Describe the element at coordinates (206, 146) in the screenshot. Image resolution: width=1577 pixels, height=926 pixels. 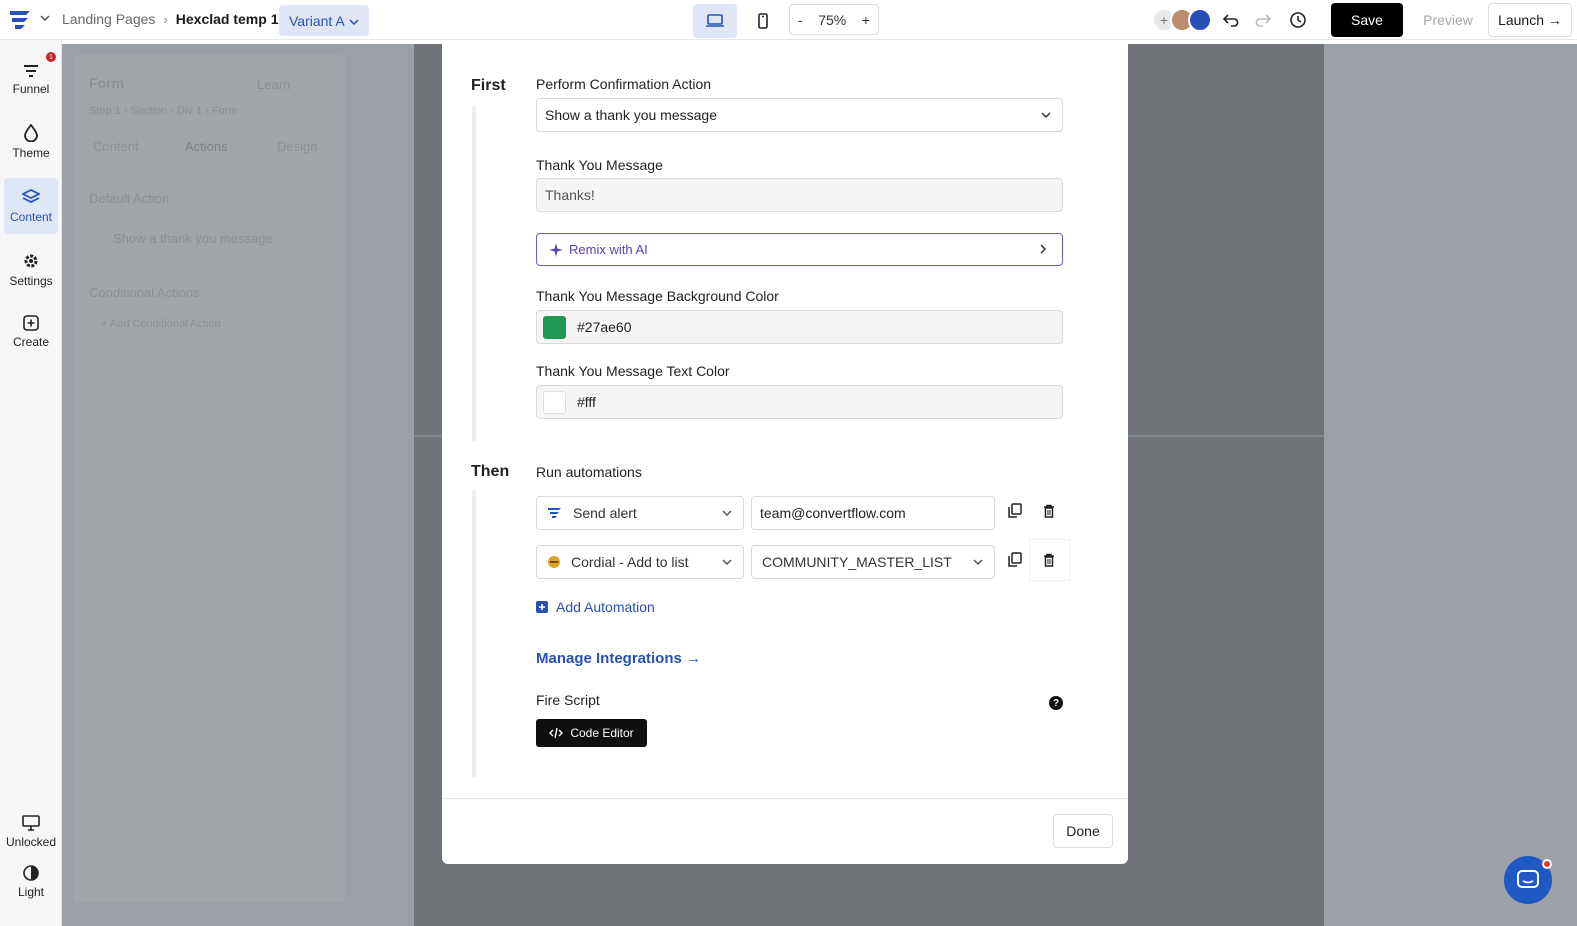
I see `panel-tab-actions: Actions` at that location.